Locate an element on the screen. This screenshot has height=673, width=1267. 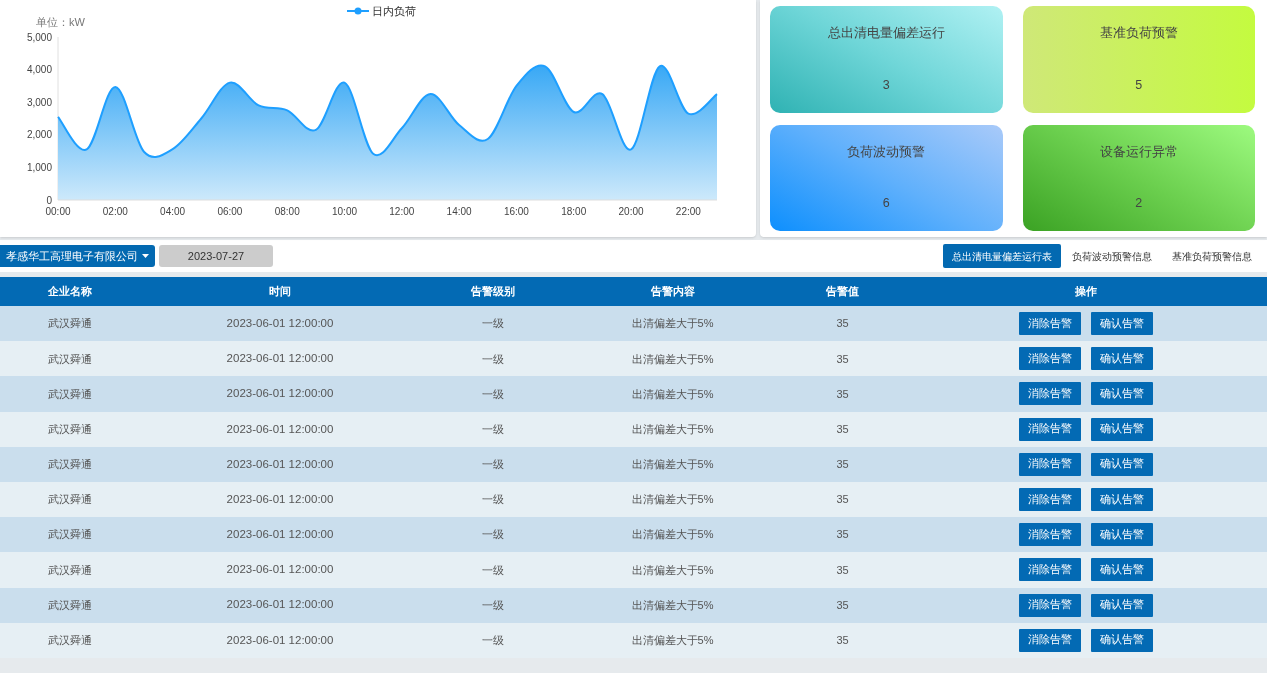
x-tick-label: 08:00 is located at coordinates (287, 211).